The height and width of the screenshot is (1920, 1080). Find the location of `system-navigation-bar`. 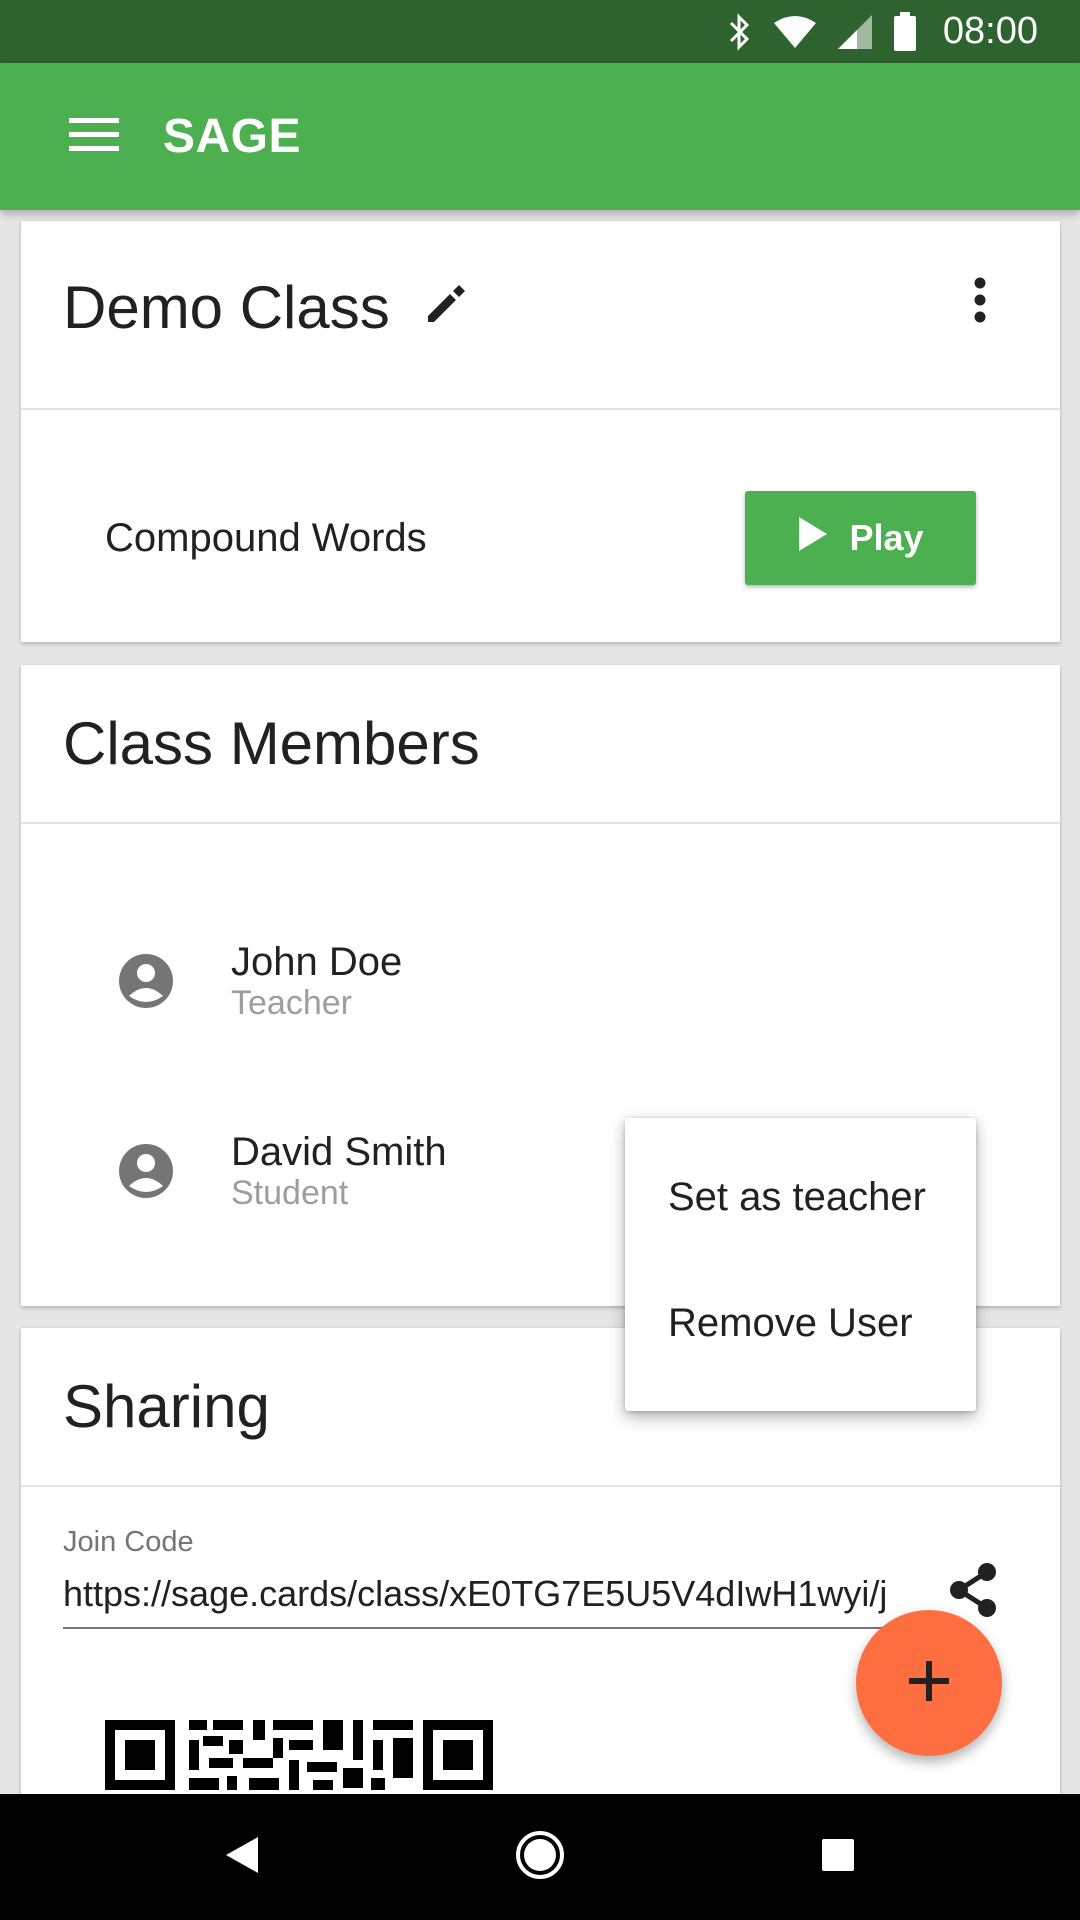

system-navigation-bar is located at coordinates (540, 1857).